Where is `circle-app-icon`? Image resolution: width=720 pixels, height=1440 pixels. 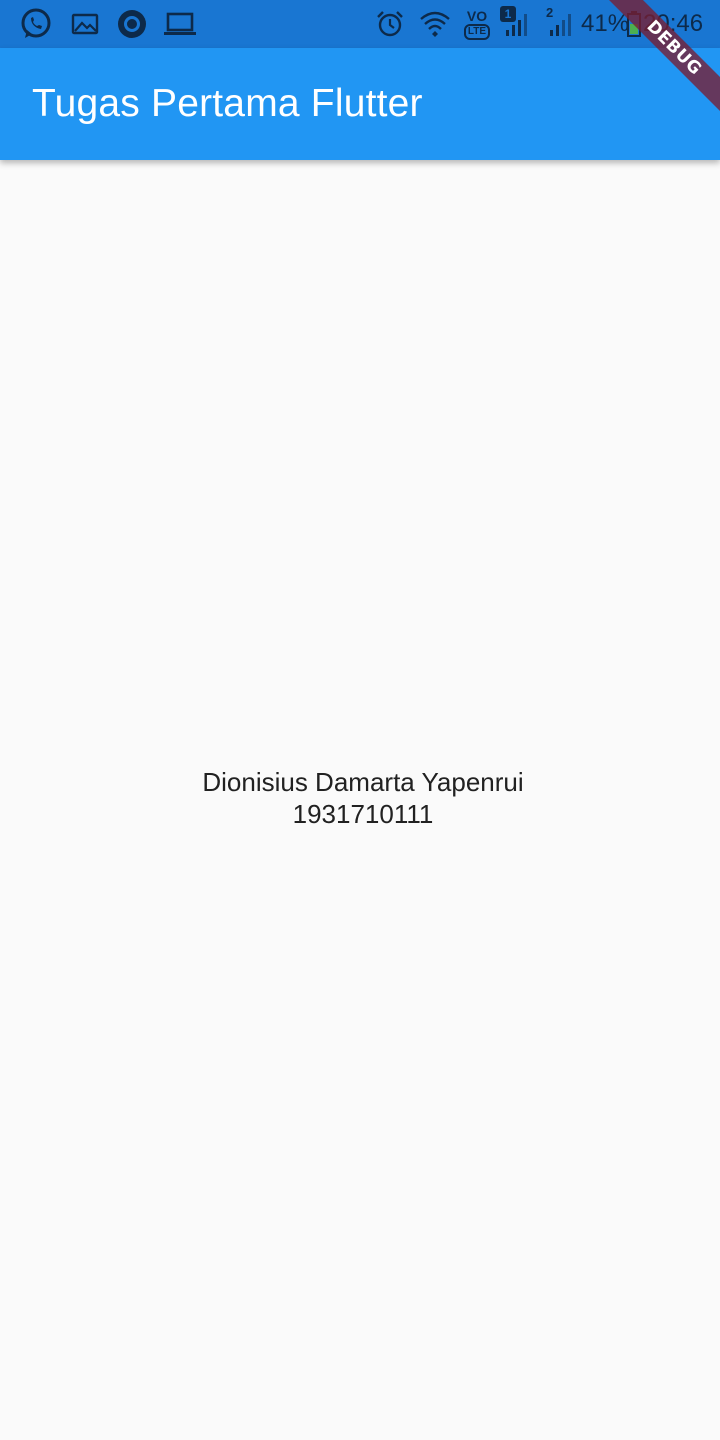
circle-app-icon is located at coordinates (132, 24).